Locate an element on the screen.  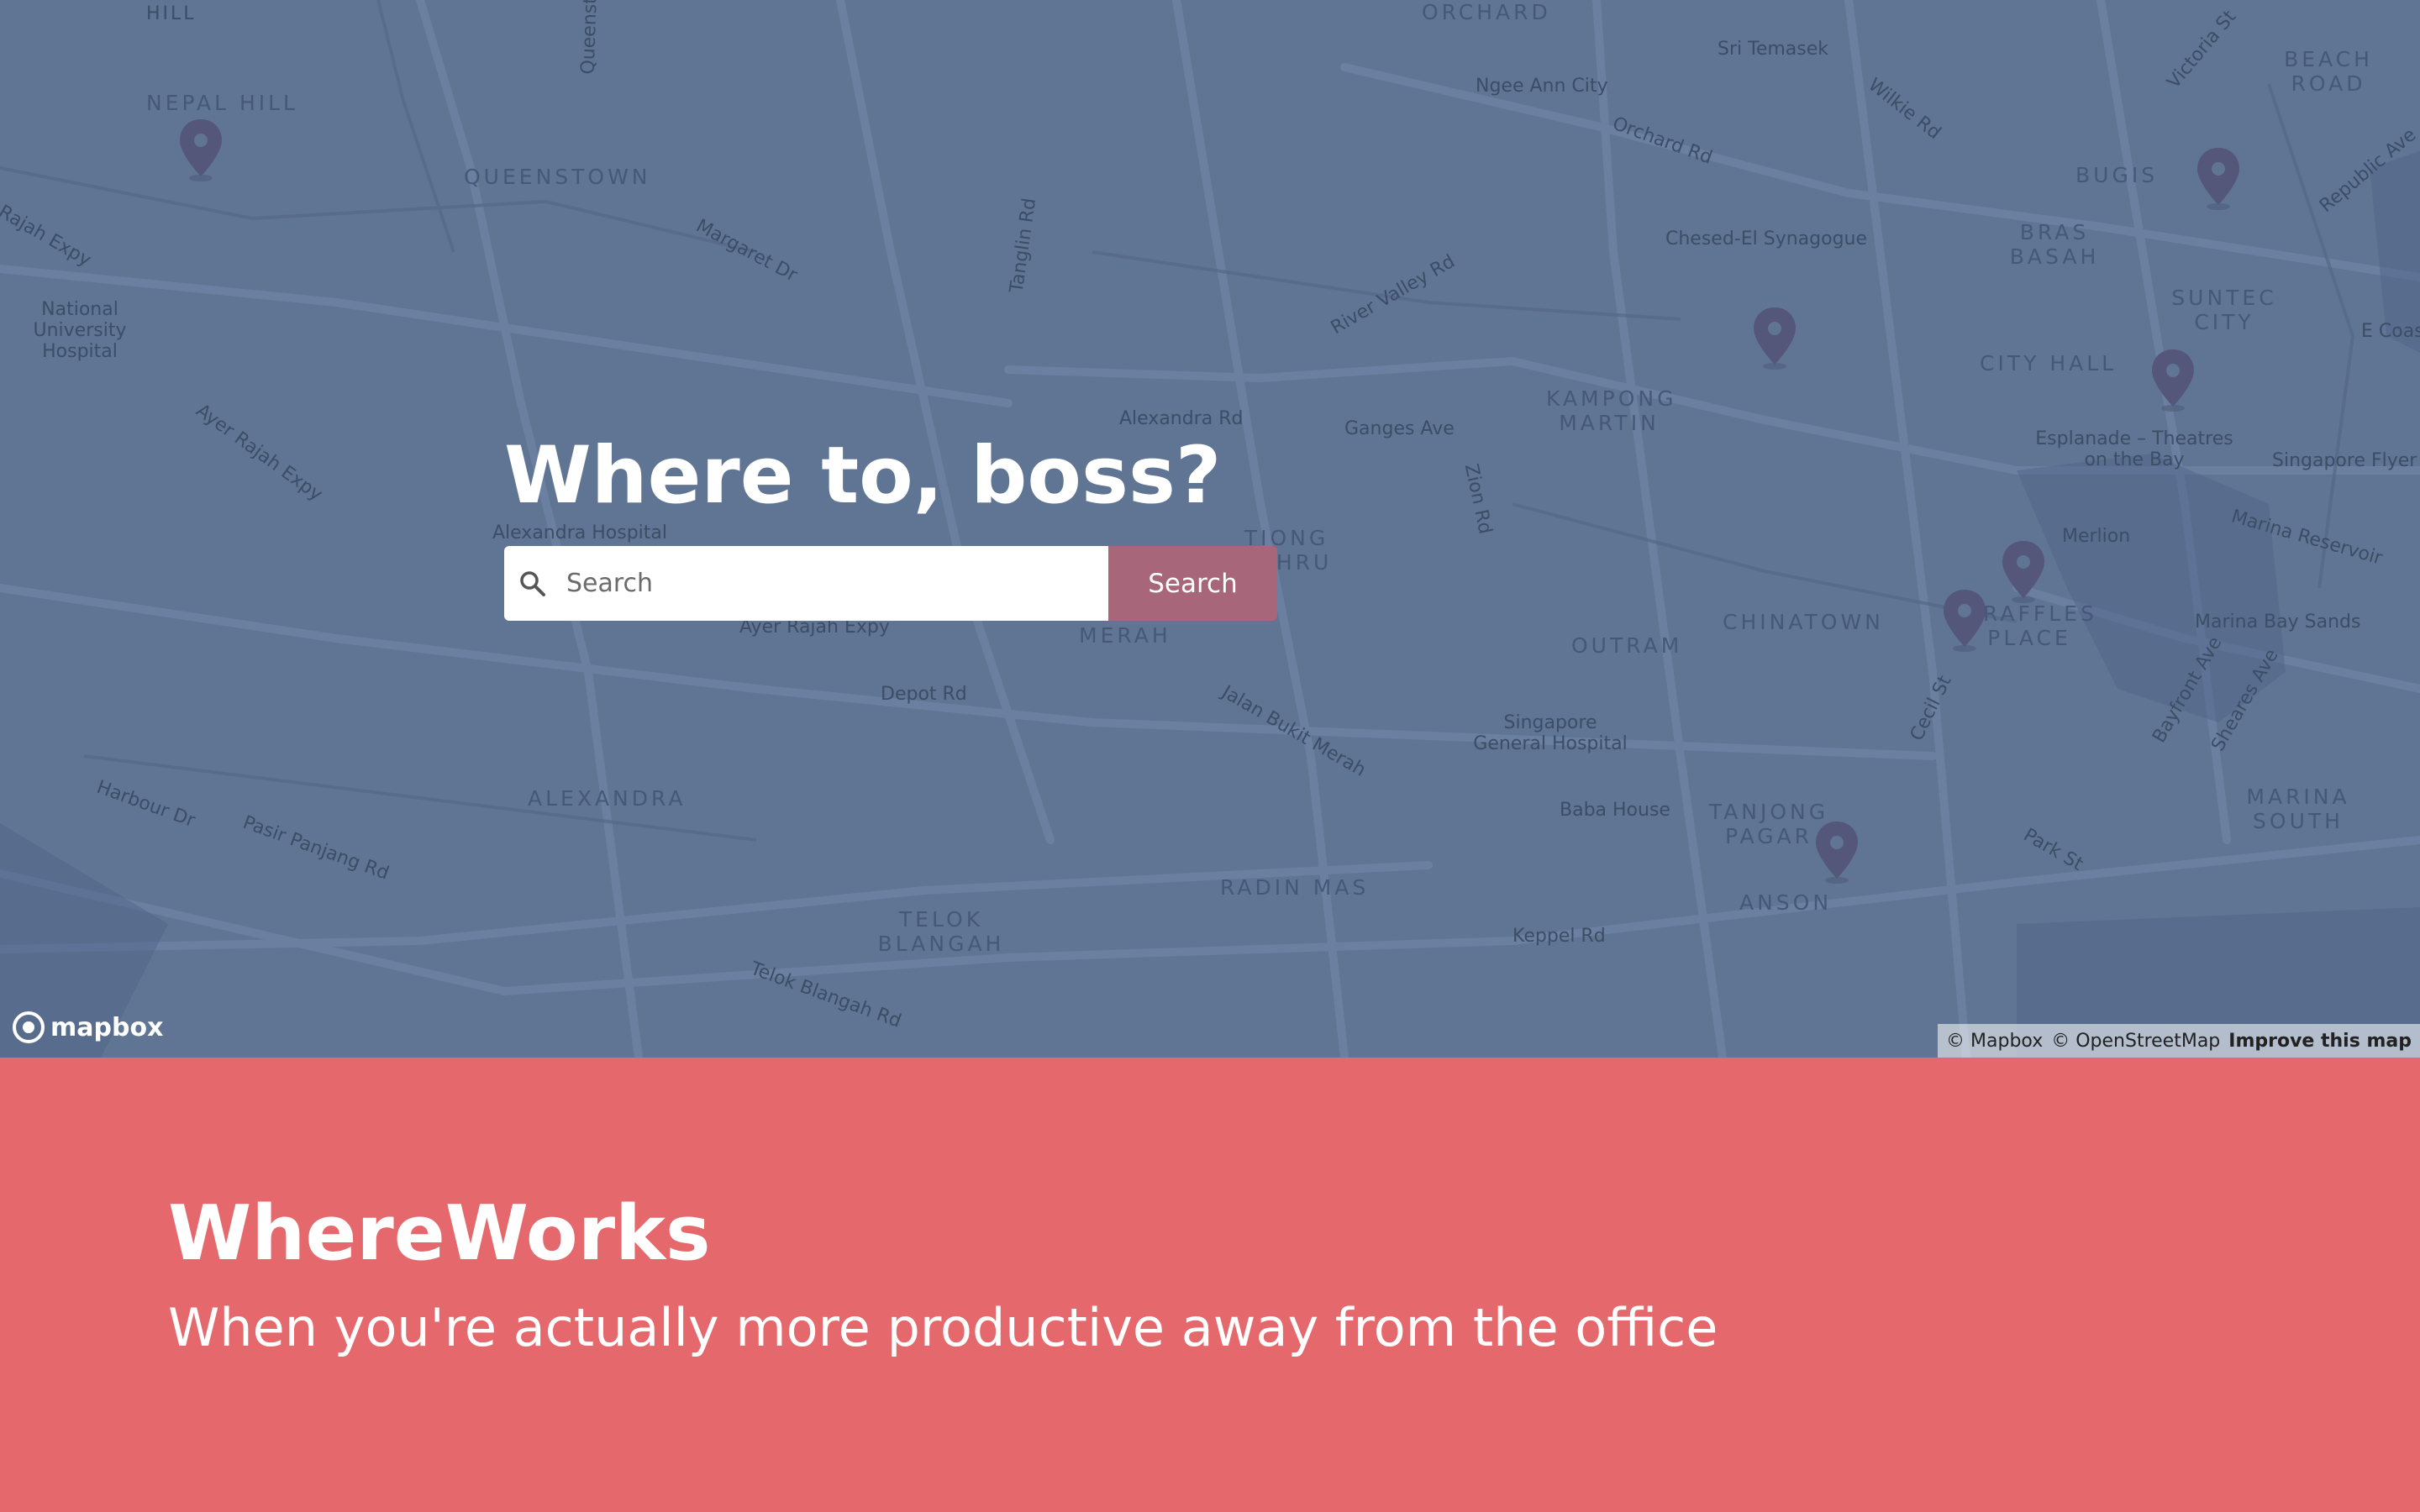
map-label: Alexandra Rd is located at coordinates (1181, 418).